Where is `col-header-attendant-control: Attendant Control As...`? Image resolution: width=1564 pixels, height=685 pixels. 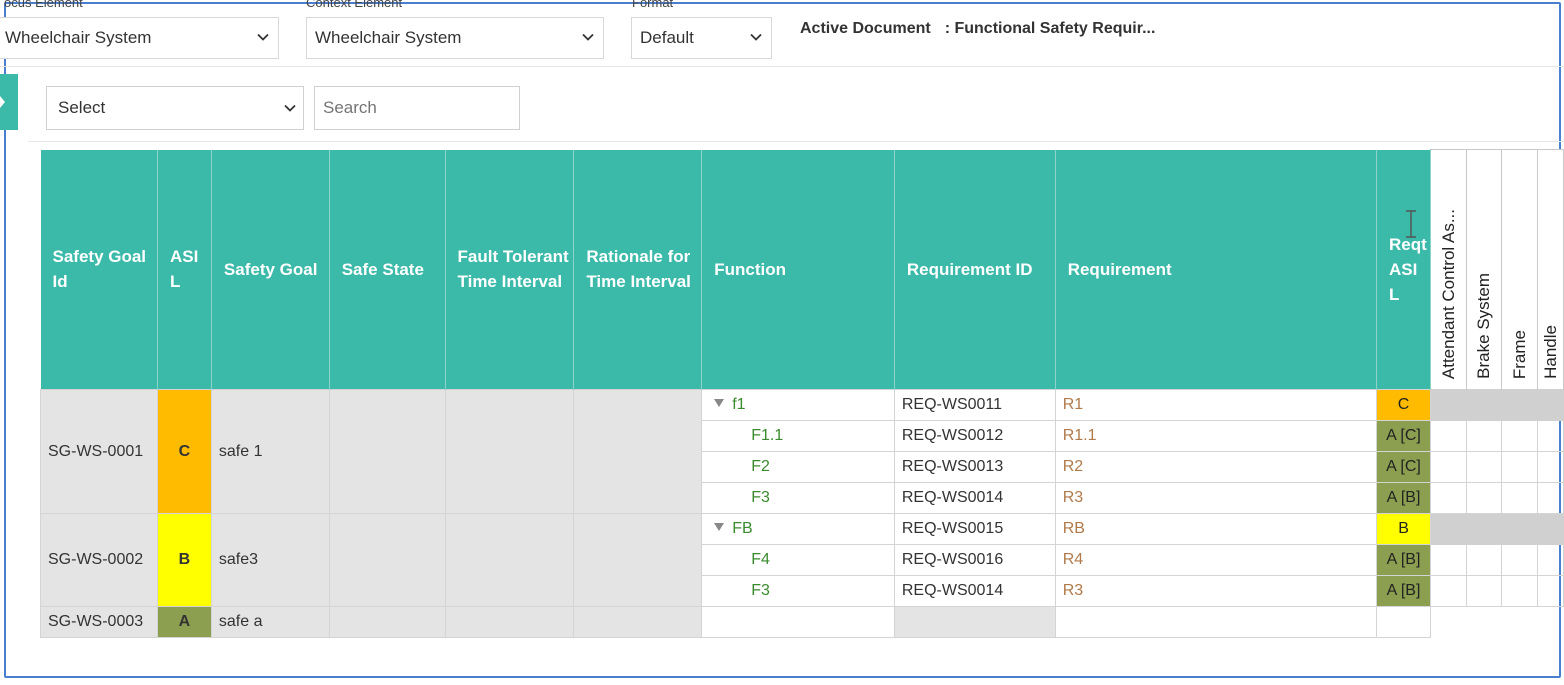 col-header-attendant-control: Attendant Control As... is located at coordinates (1448, 269).